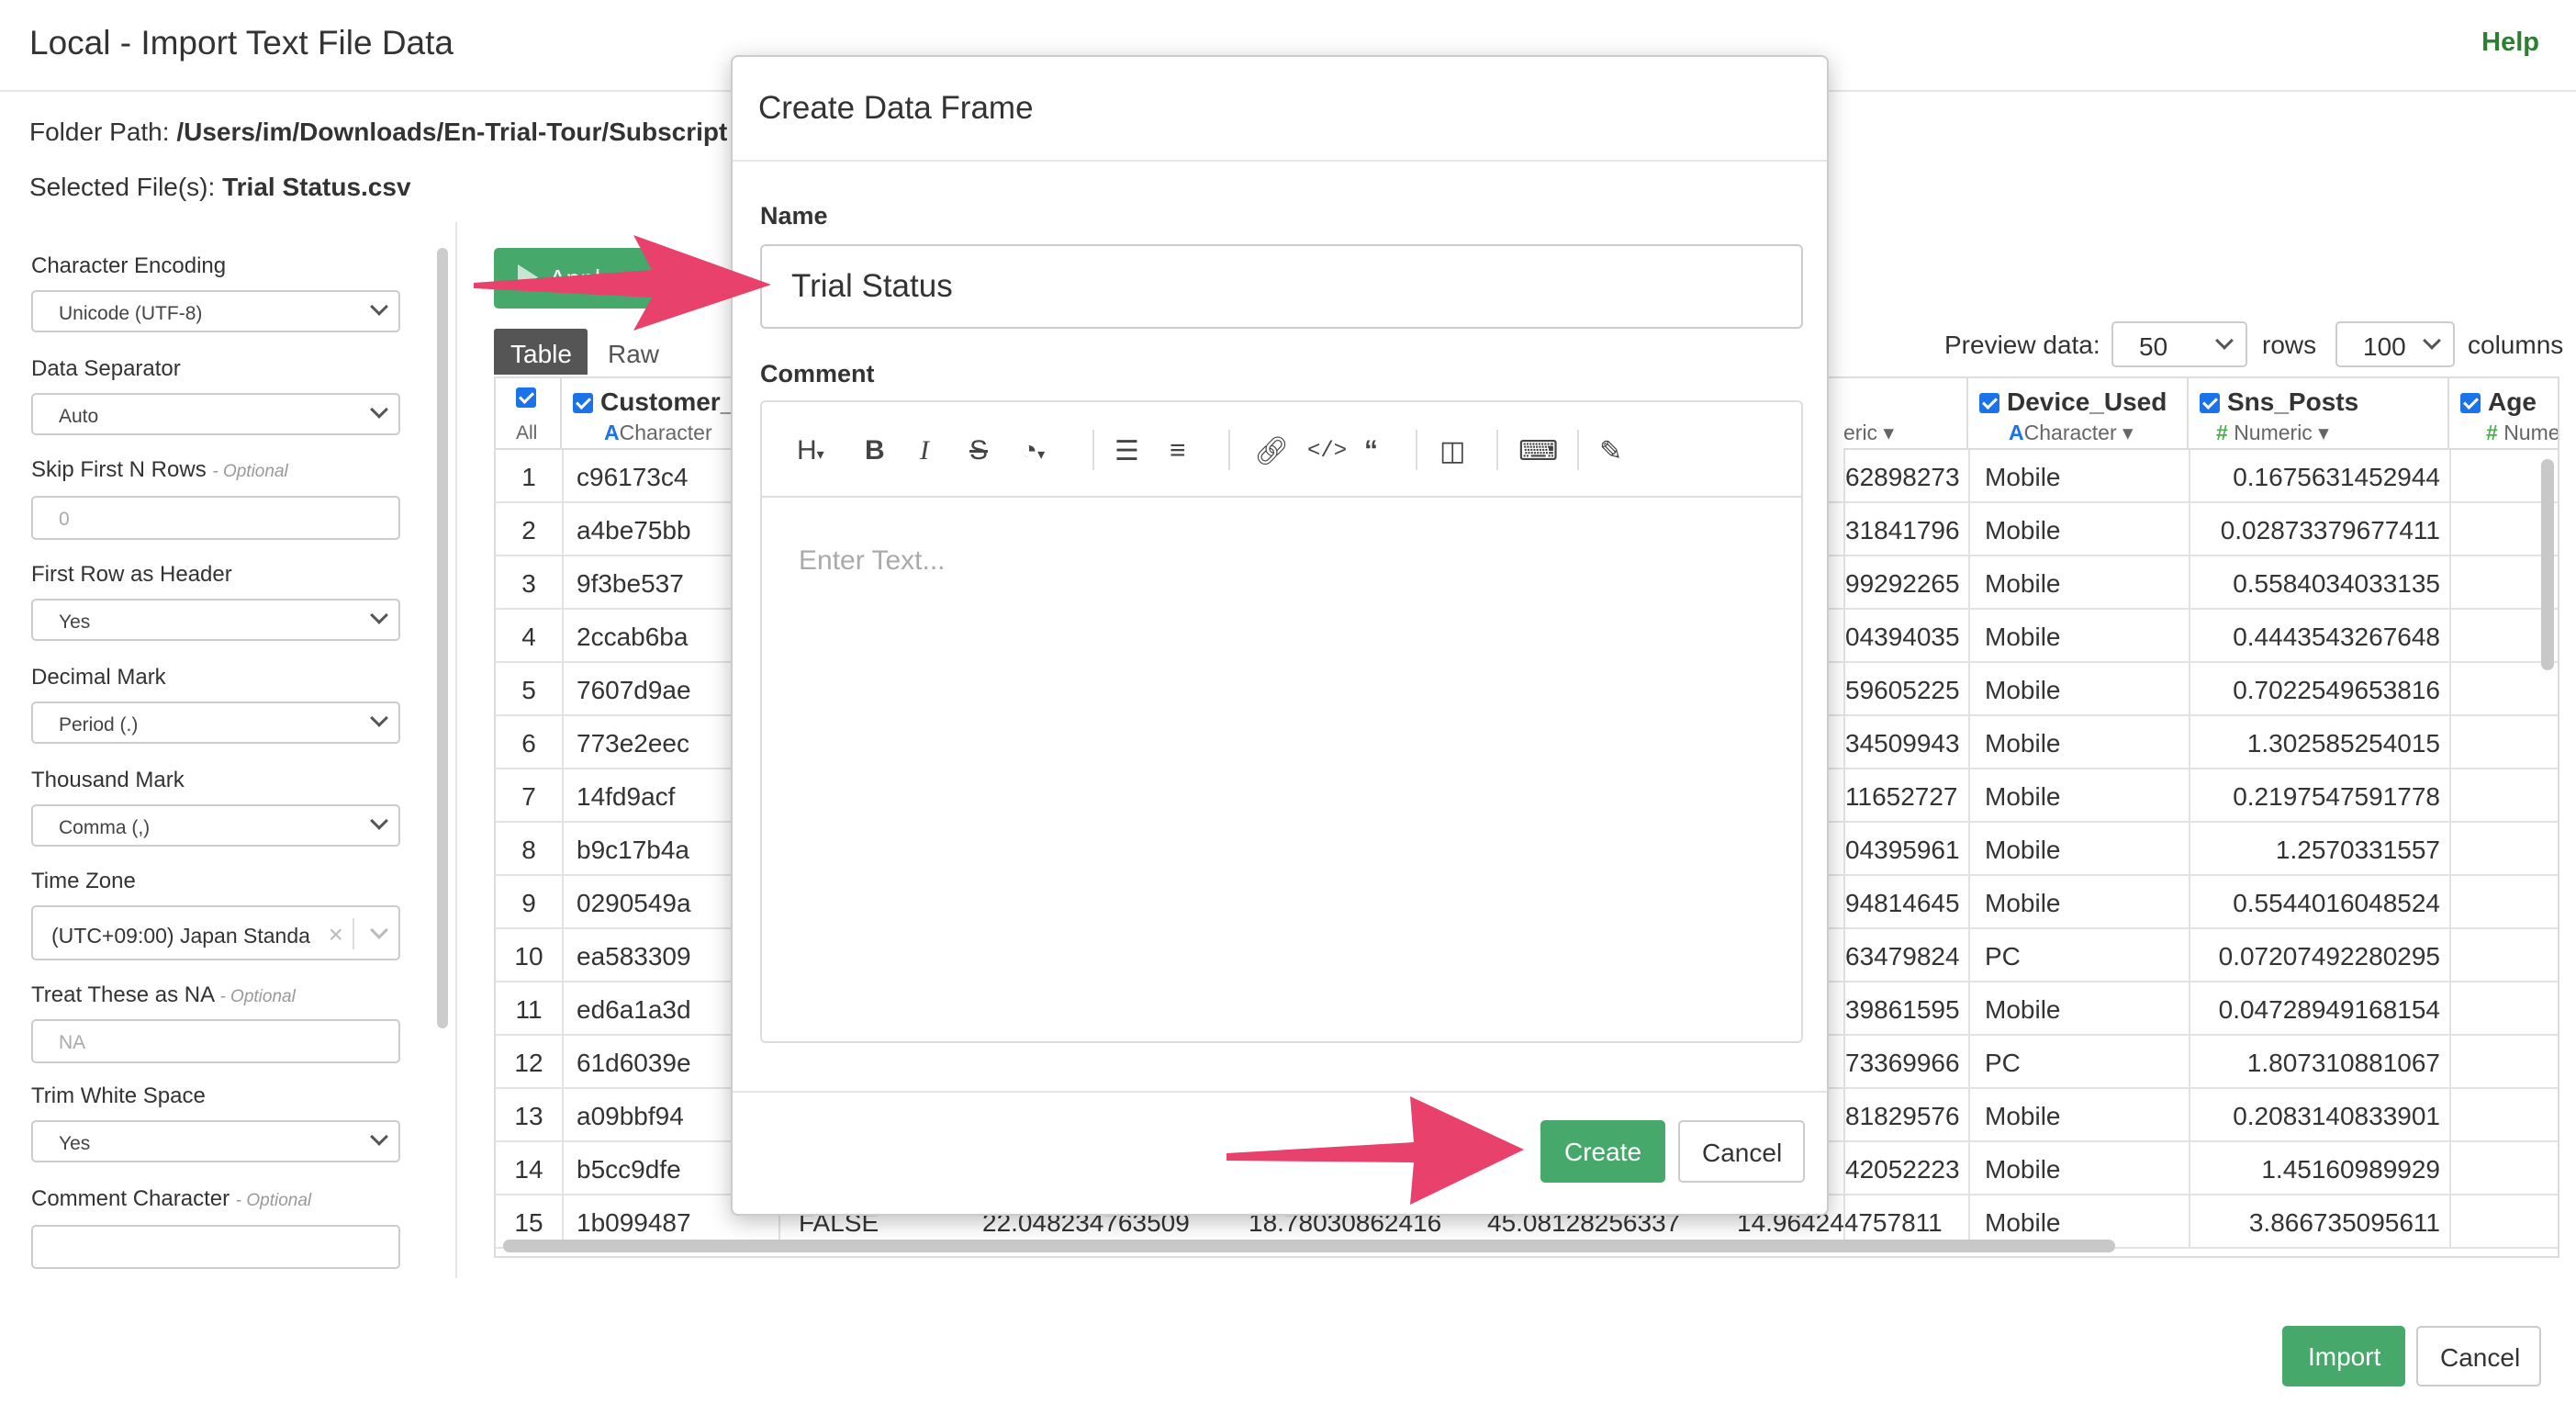  I want to click on code-icon: </>, so click(1327, 451).